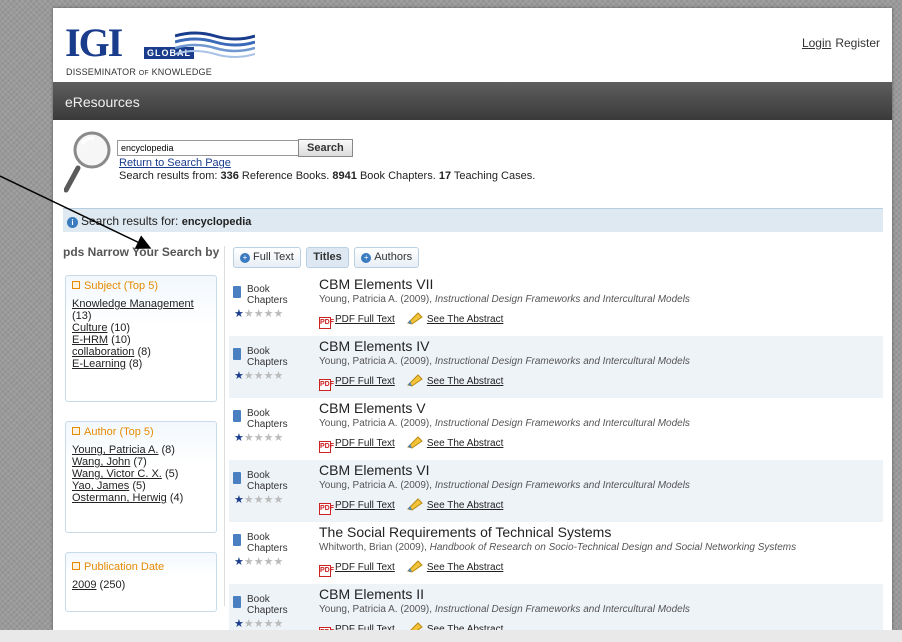 The image size is (902, 642). I want to click on igi-global-logo: IGI GLOBAL DISSEMINATOR OF KNOWLEDGE, so click(160, 50).